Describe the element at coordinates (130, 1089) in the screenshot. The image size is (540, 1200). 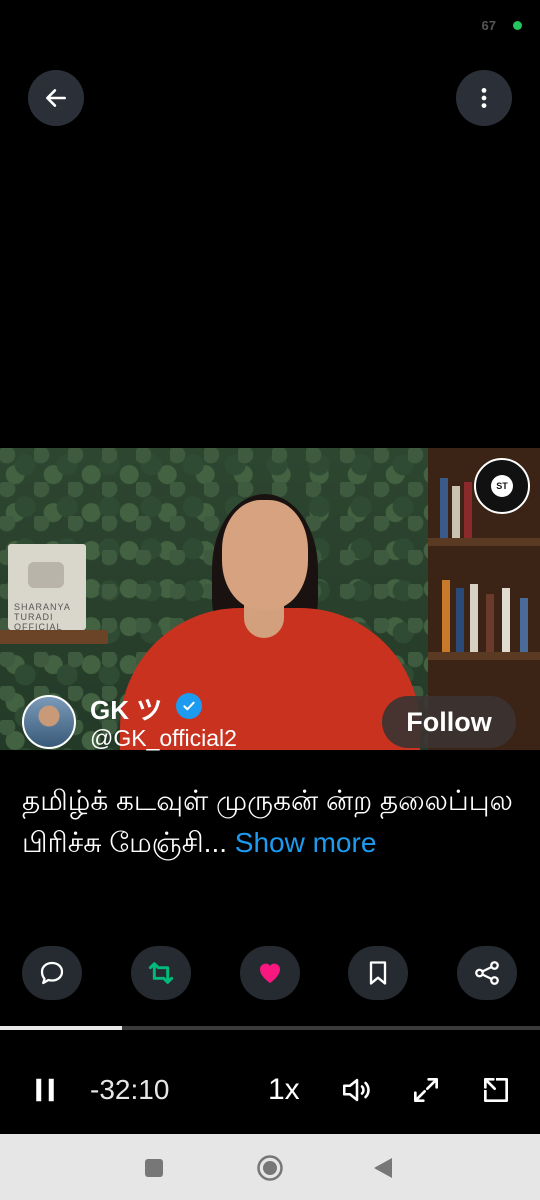
I see `time-remaining: -32:10` at that location.